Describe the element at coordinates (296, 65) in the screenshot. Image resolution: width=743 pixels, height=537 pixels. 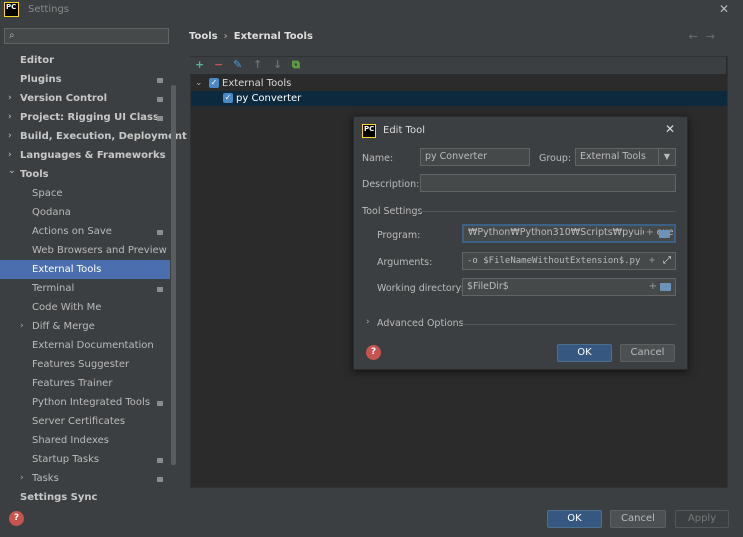
I see `copy-icon: ⧉` at that location.